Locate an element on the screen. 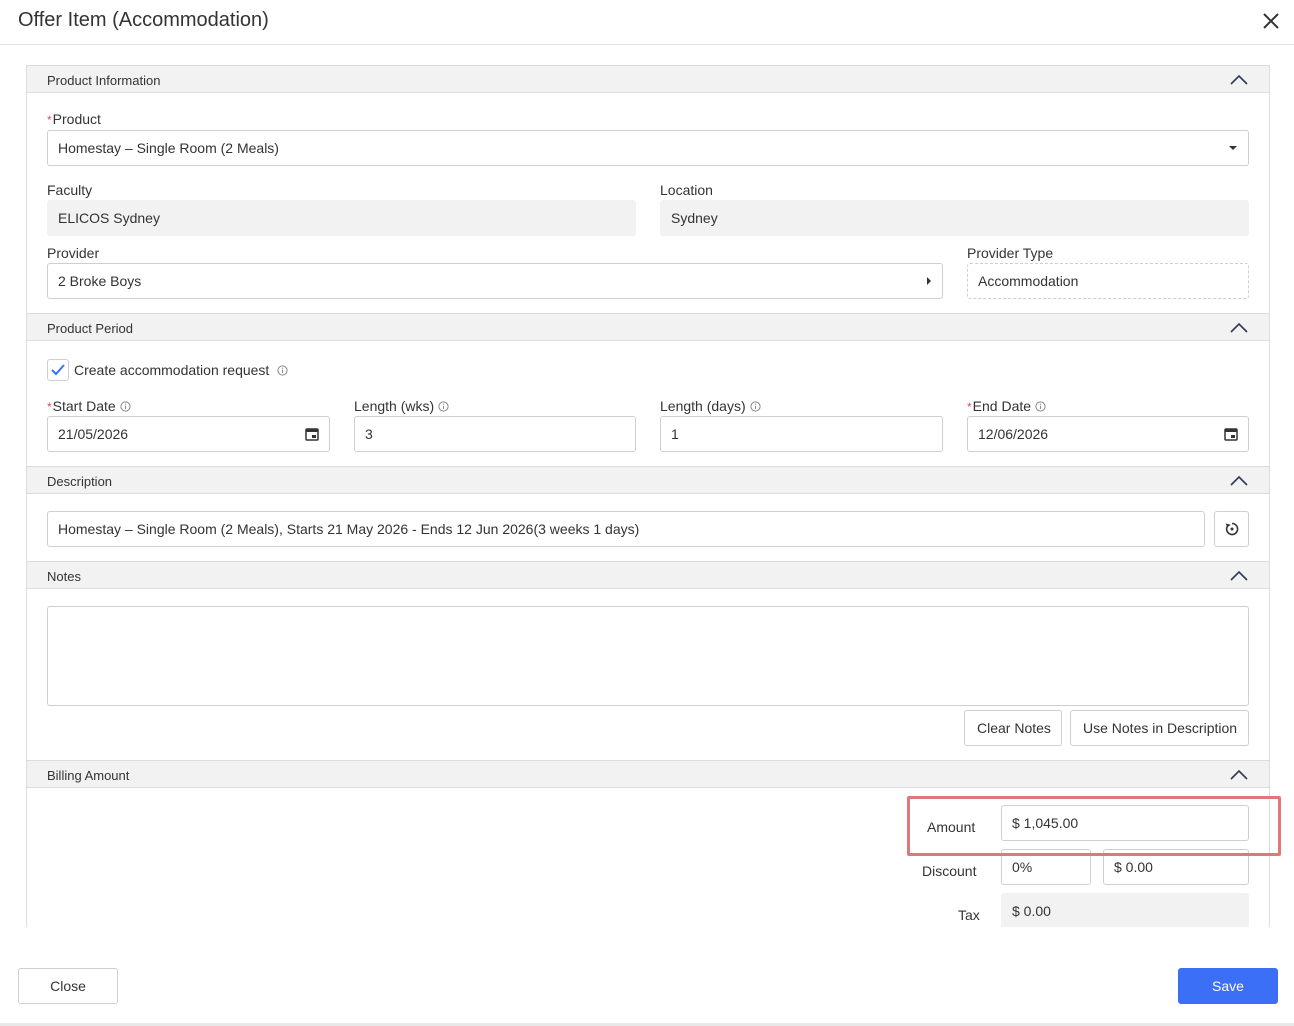 This screenshot has height=1026, width=1294. provider-type-field: Accommodation is located at coordinates (1108, 281).